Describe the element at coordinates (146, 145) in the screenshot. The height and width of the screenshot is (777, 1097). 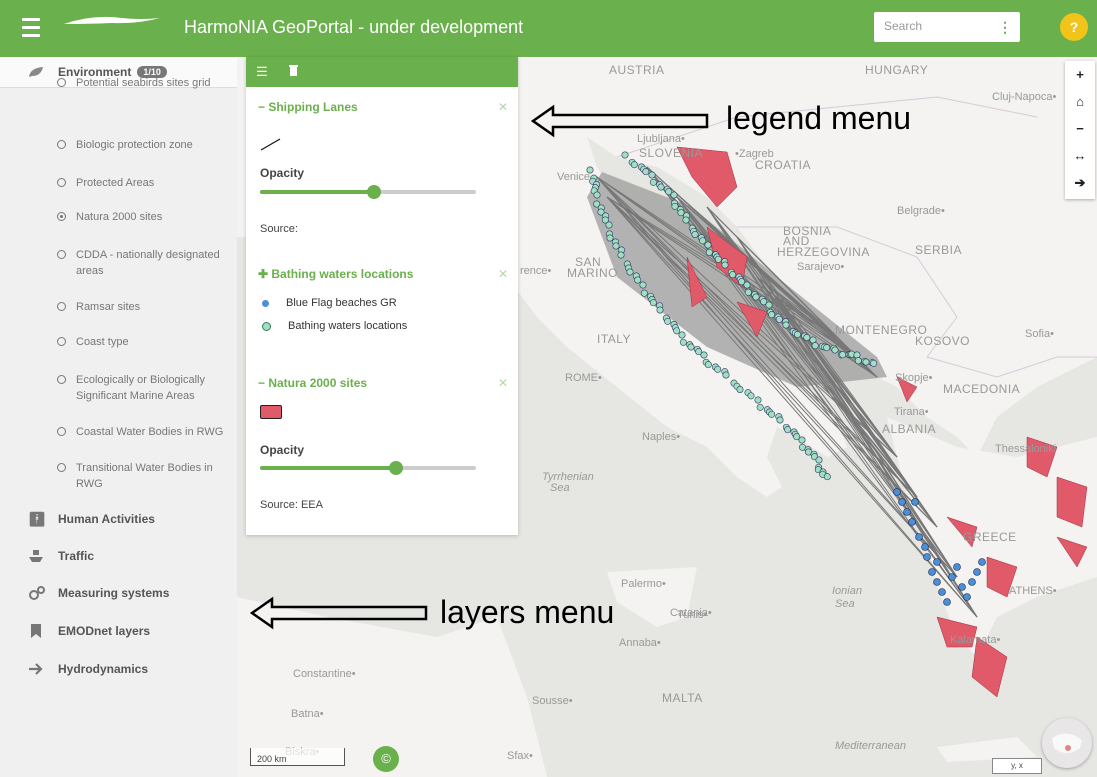
I see `sublayer-item: Biologic protection zone` at that location.